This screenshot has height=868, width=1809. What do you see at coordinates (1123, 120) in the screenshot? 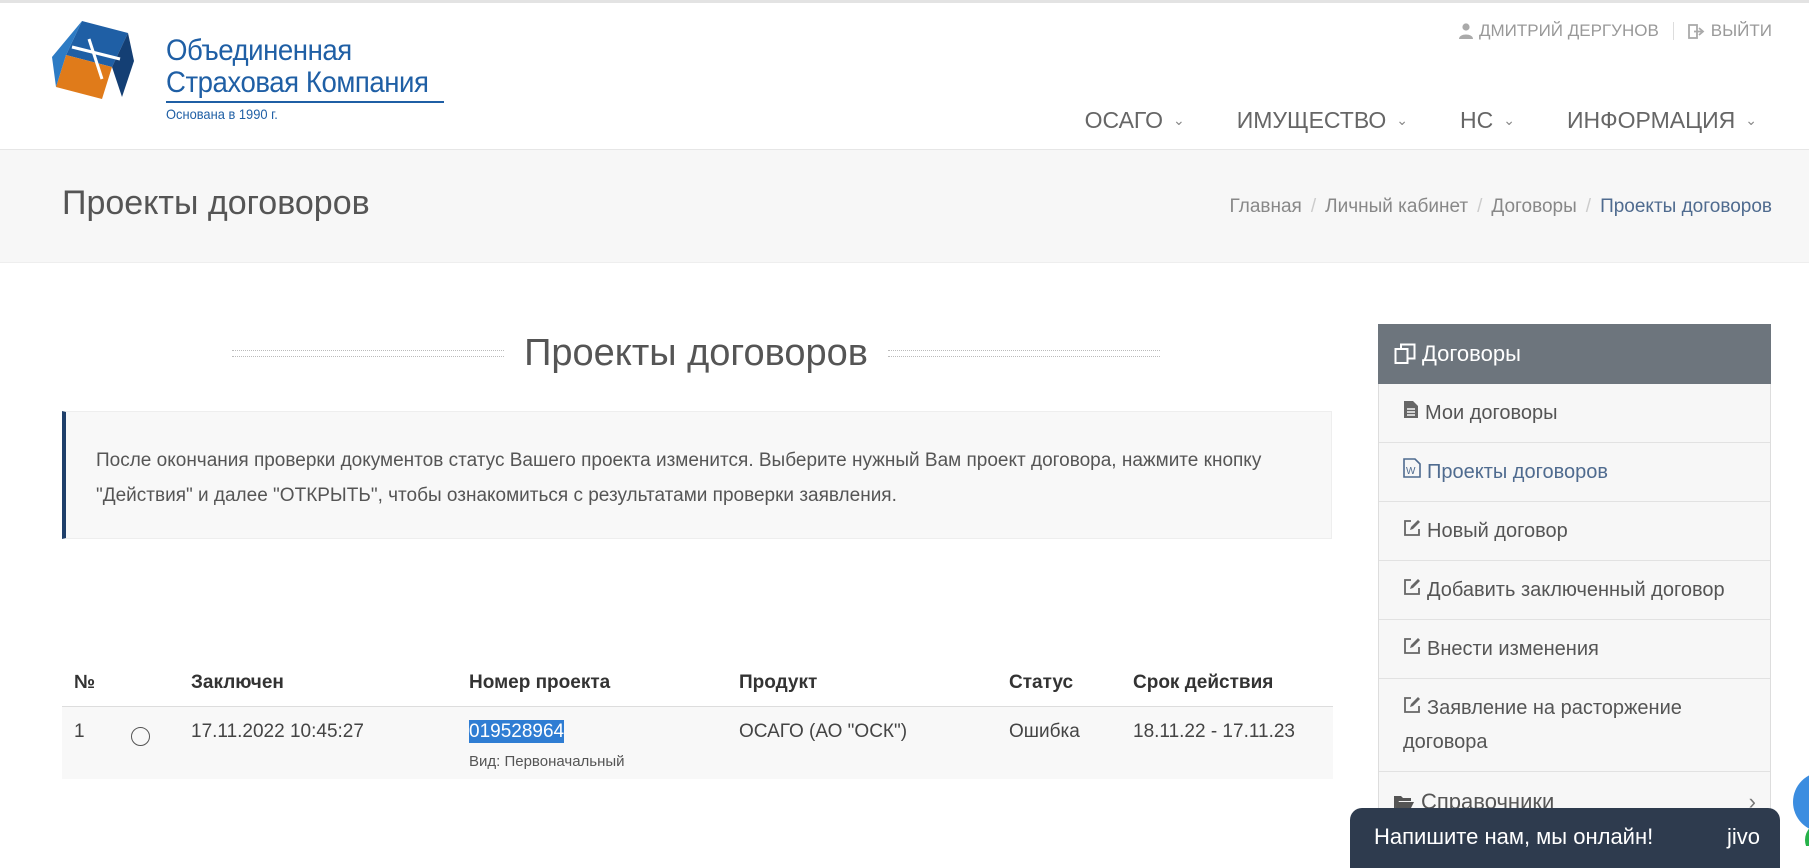
I see `nav-label: ОСАГО` at bounding box center [1123, 120].